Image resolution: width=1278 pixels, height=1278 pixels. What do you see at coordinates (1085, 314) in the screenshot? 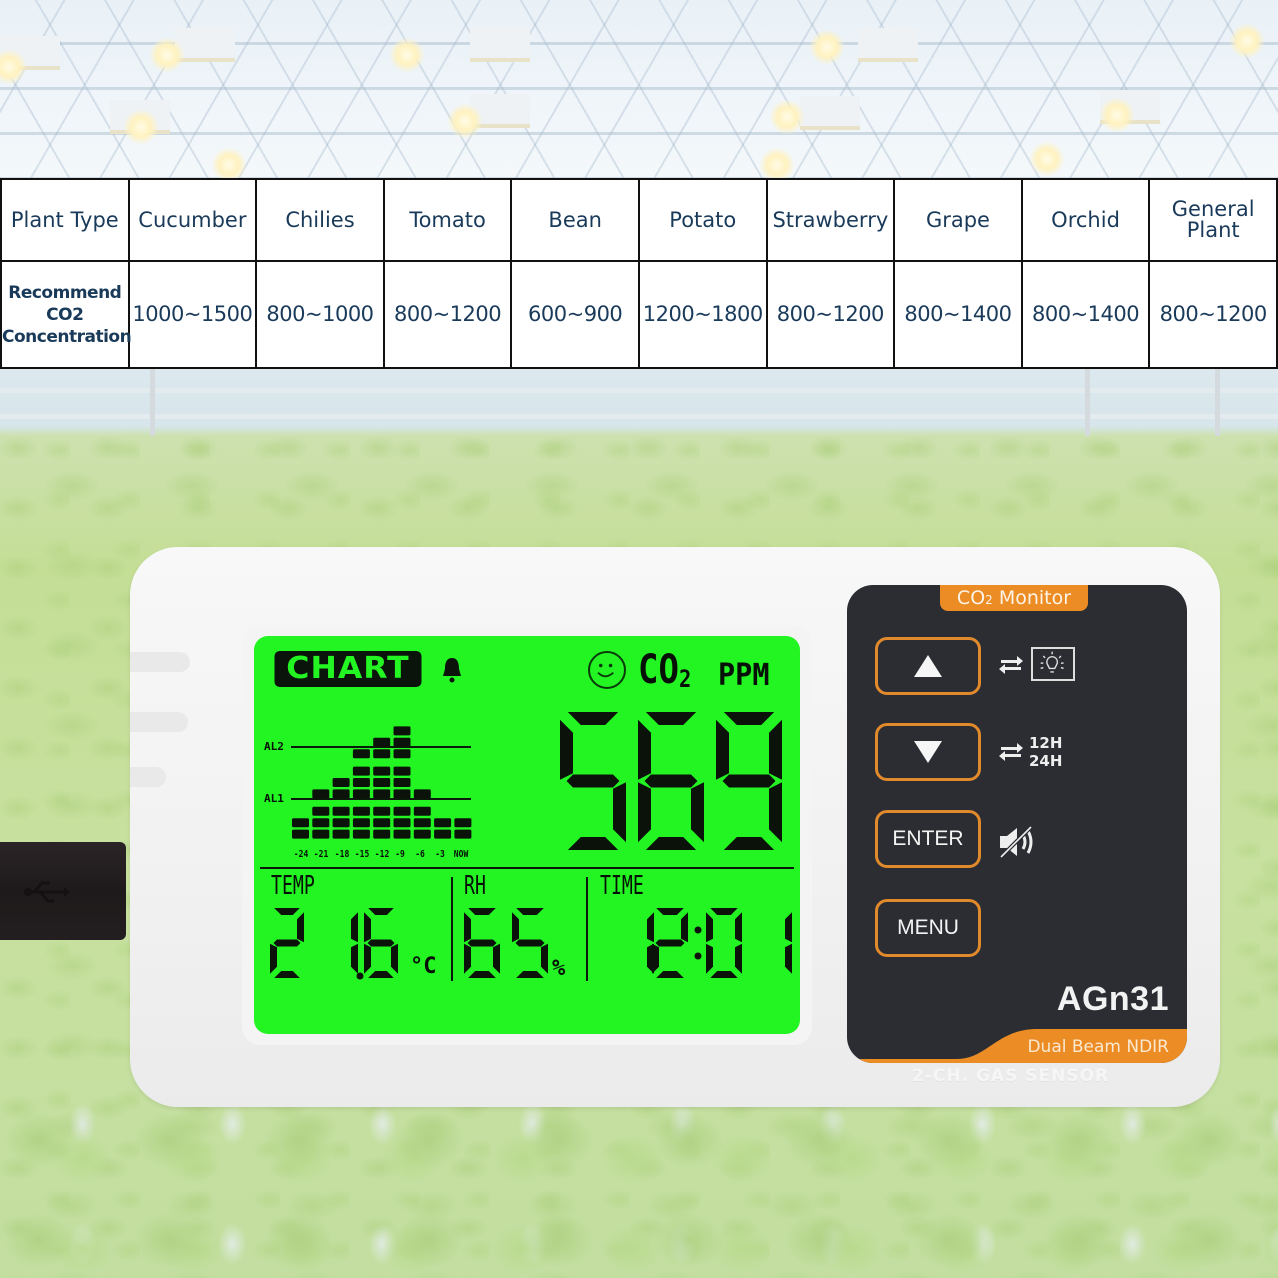
I see `table-value-cell: 800~1400` at bounding box center [1085, 314].